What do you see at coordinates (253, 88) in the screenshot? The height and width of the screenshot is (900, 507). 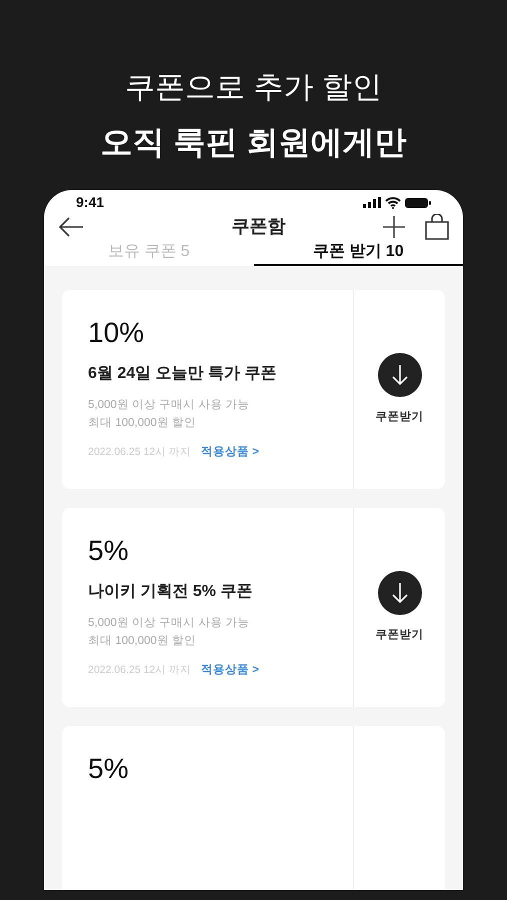 I see `promo-subtitle: 쿠폰으로 추가 할인` at bounding box center [253, 88].